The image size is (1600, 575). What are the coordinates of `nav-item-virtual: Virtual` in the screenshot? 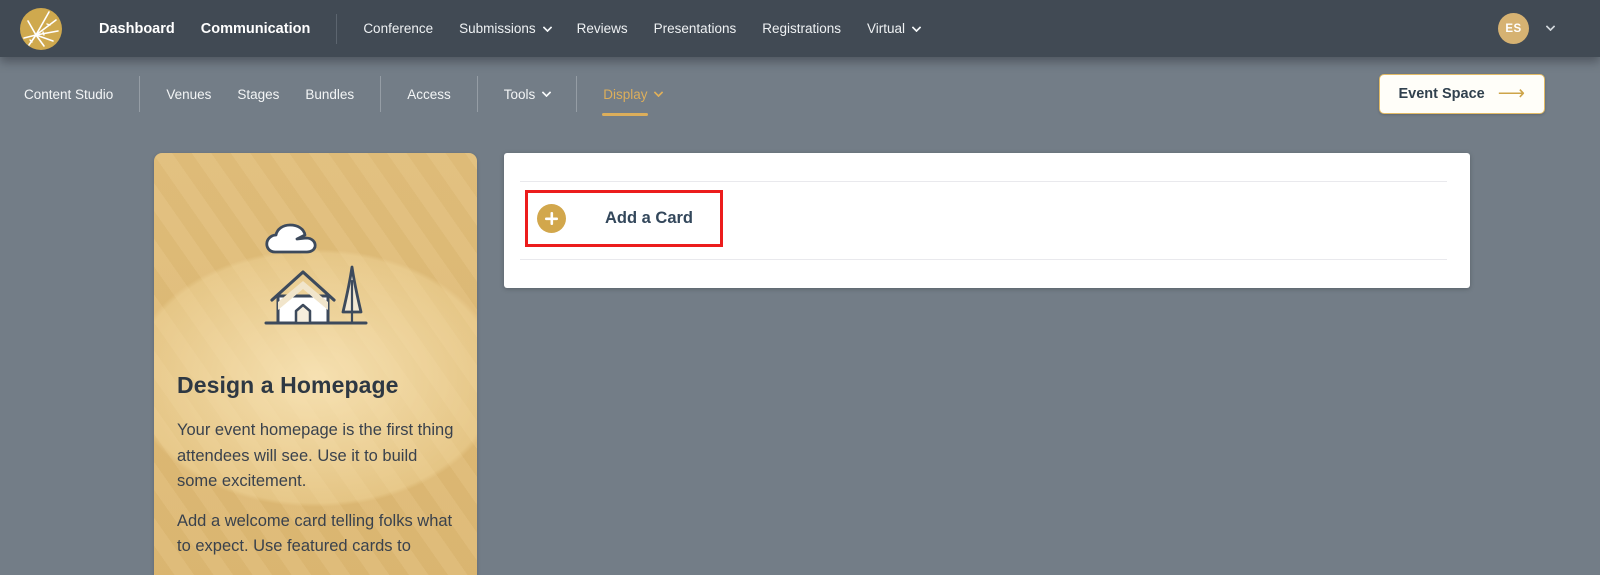 It's located at (894, 28).